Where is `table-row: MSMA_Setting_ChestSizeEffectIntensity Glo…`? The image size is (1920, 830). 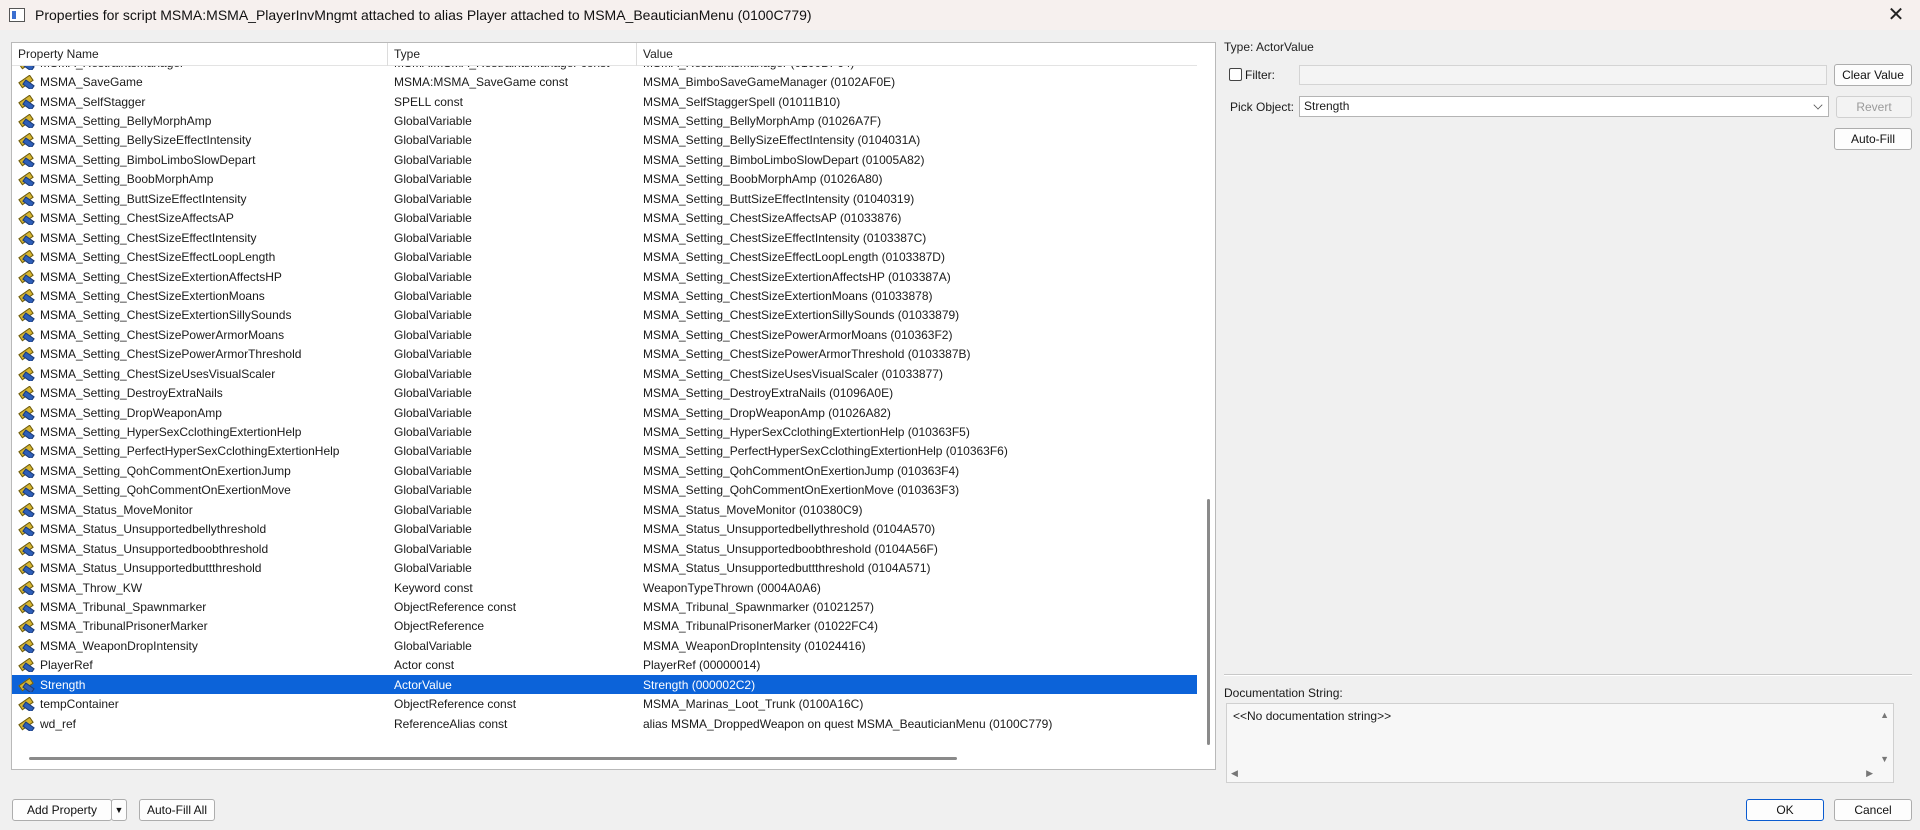
table-row: MSMA_Setting_ChestSizeEffectIntensity Glo… is located at coordinates (604, 237).